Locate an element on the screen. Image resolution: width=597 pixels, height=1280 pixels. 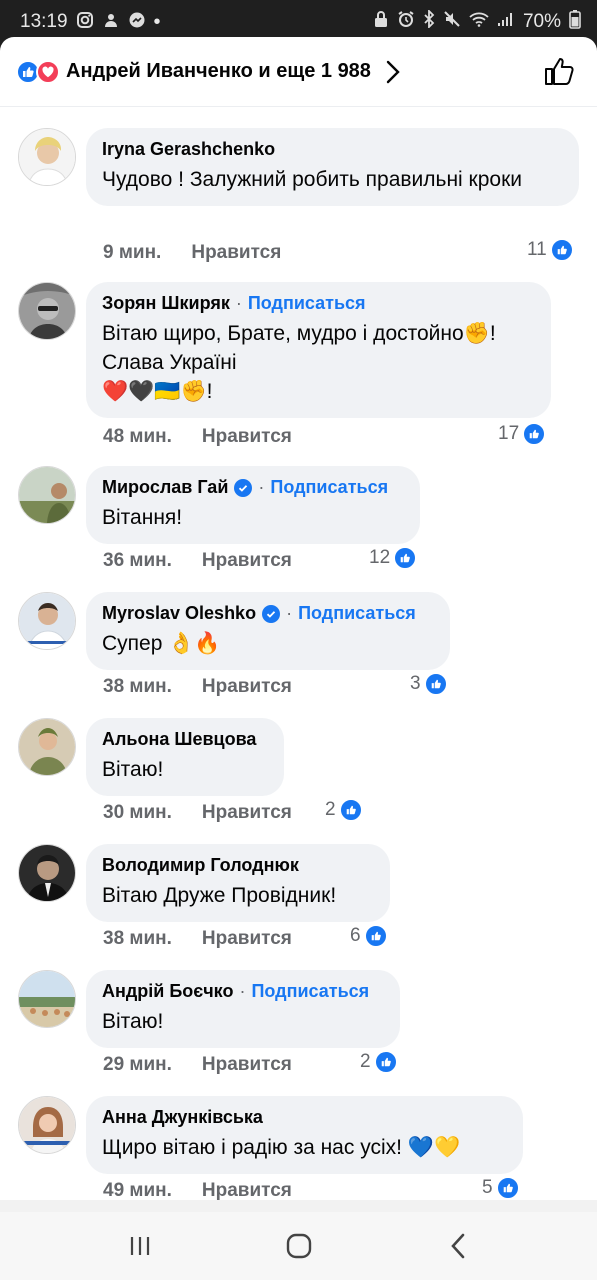
comment-time: 29 мин. is located at coordinates (137, 1065).